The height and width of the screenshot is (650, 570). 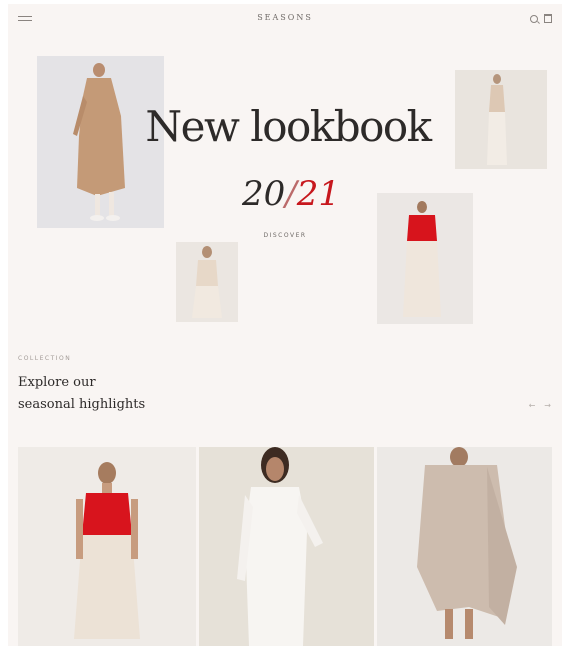 What do you see at coordinates (534, 18) in the screenshot?
I see `search-icon` at bounding box center [534, 18].